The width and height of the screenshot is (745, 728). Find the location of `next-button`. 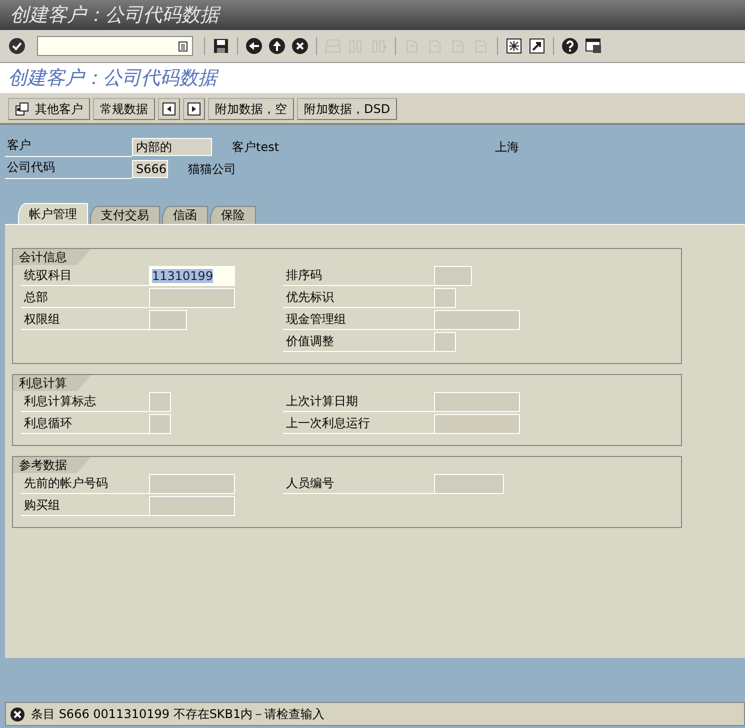

next-button is located at coordinates (194, 109).